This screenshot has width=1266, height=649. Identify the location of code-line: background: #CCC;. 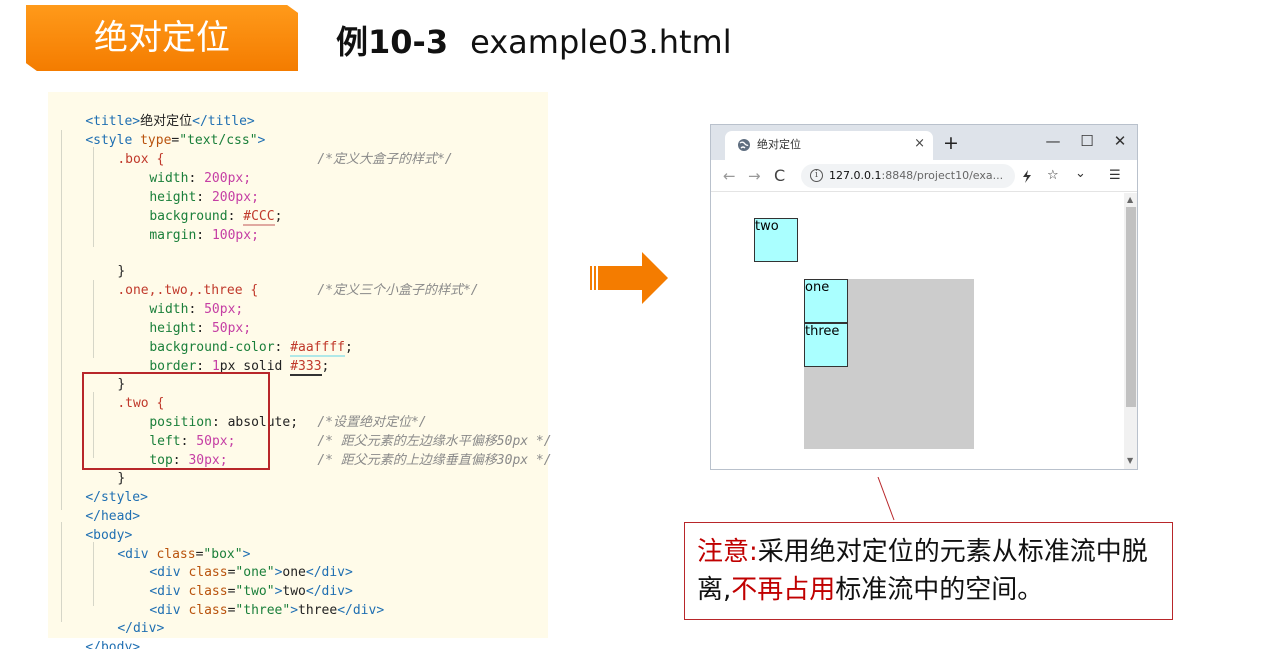
(216, 217).